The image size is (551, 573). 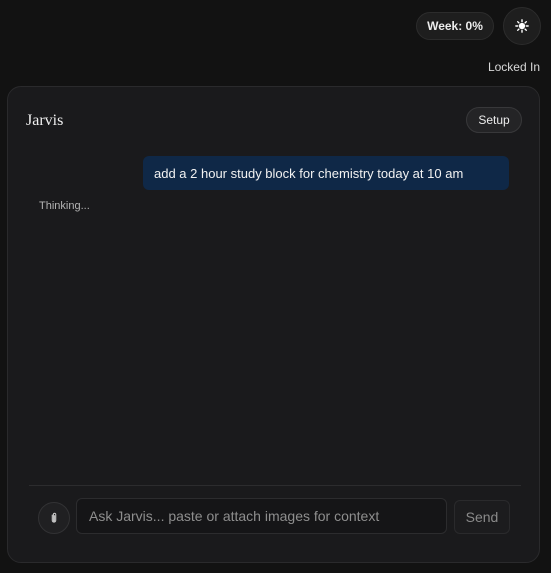 I want to click on status-label: Locked In, so click(x=513, y=67).